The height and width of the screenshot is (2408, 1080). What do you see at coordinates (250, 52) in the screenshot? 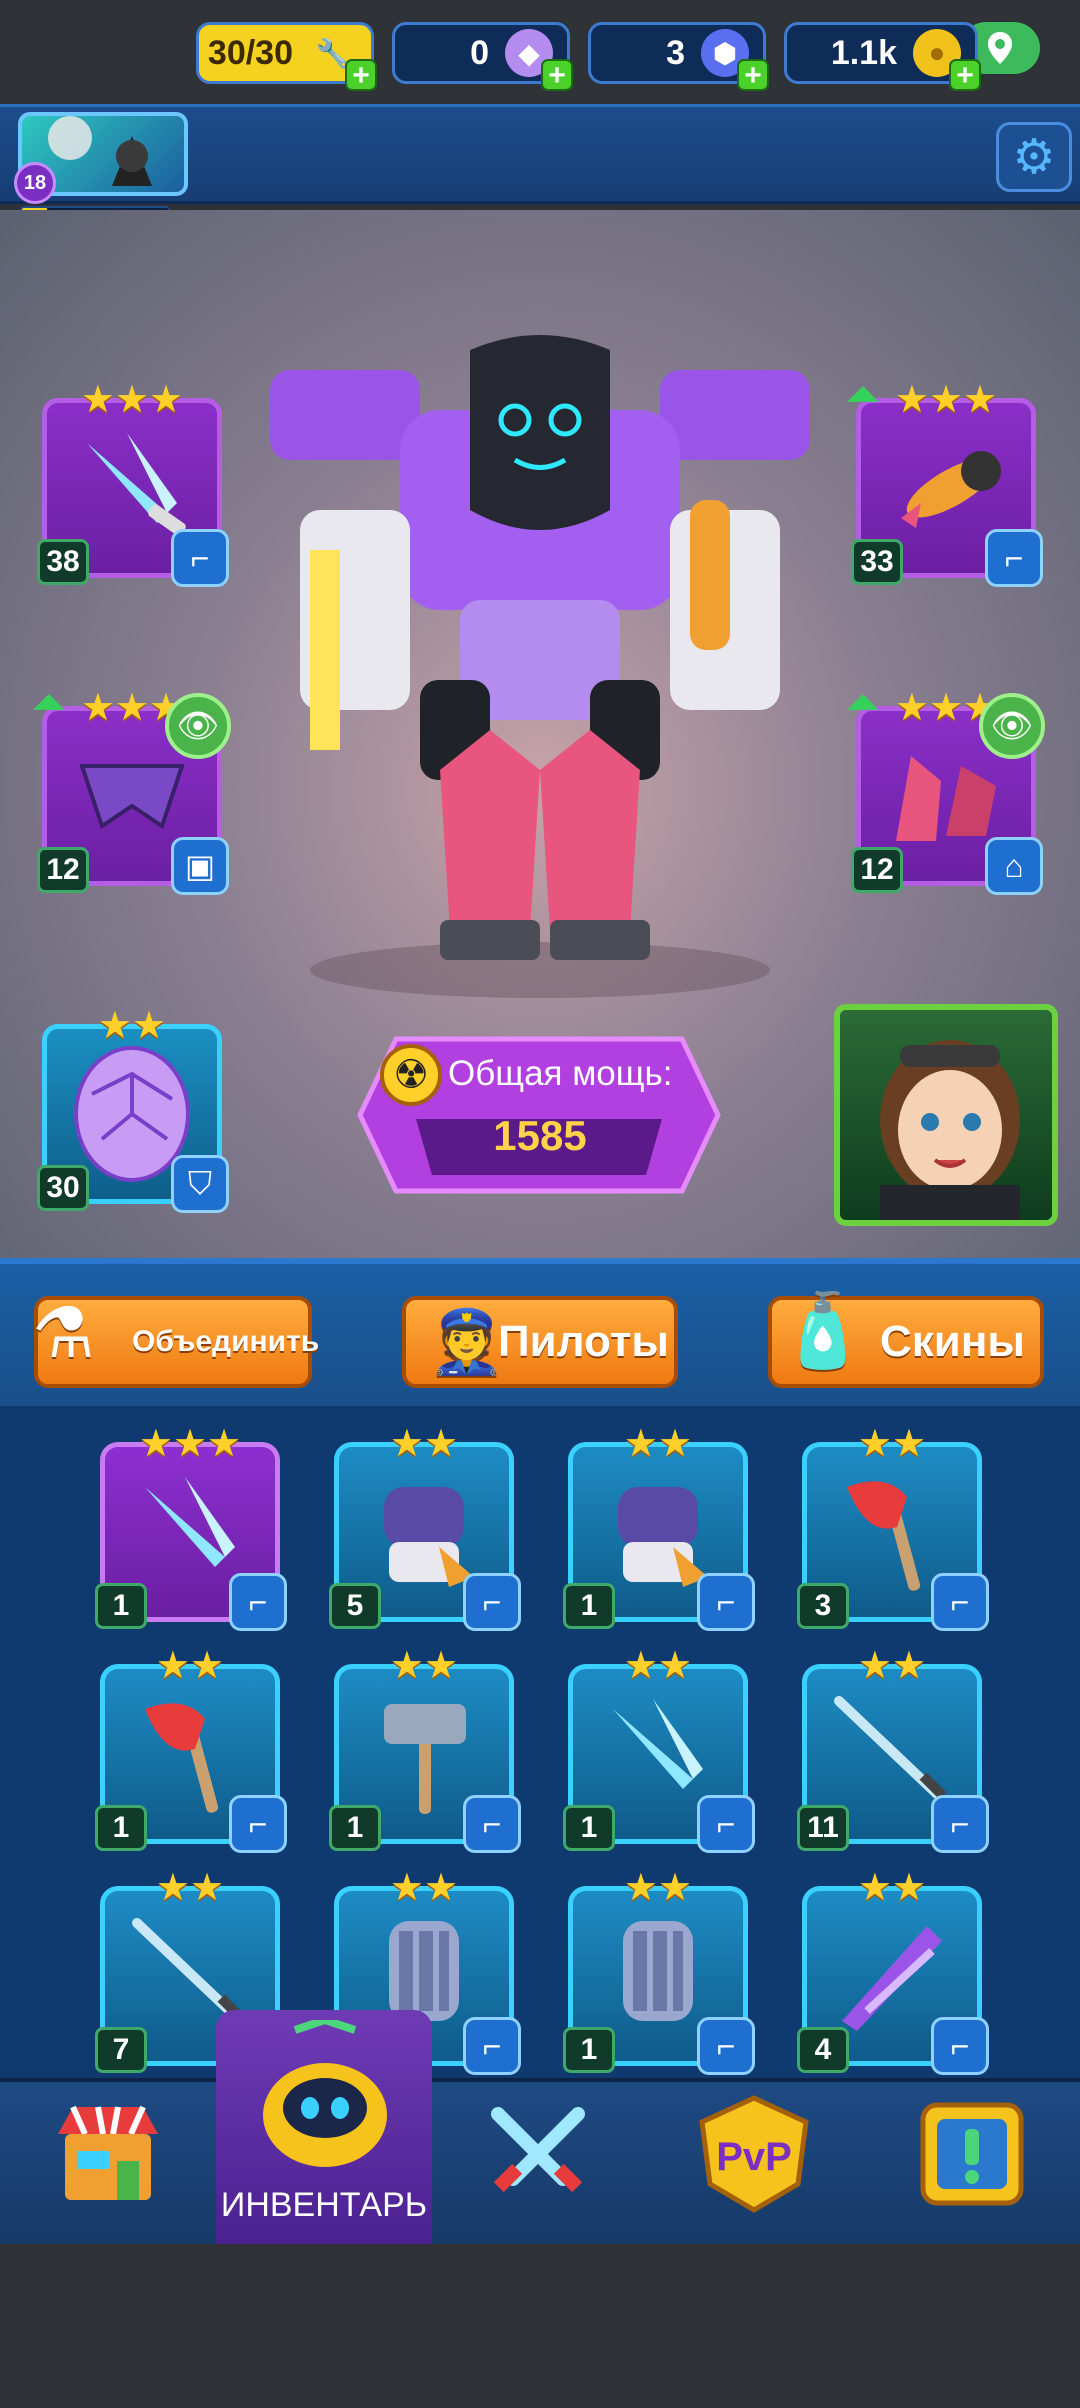
I see `energy-value: 30/30` at bounding box center [250, 52].